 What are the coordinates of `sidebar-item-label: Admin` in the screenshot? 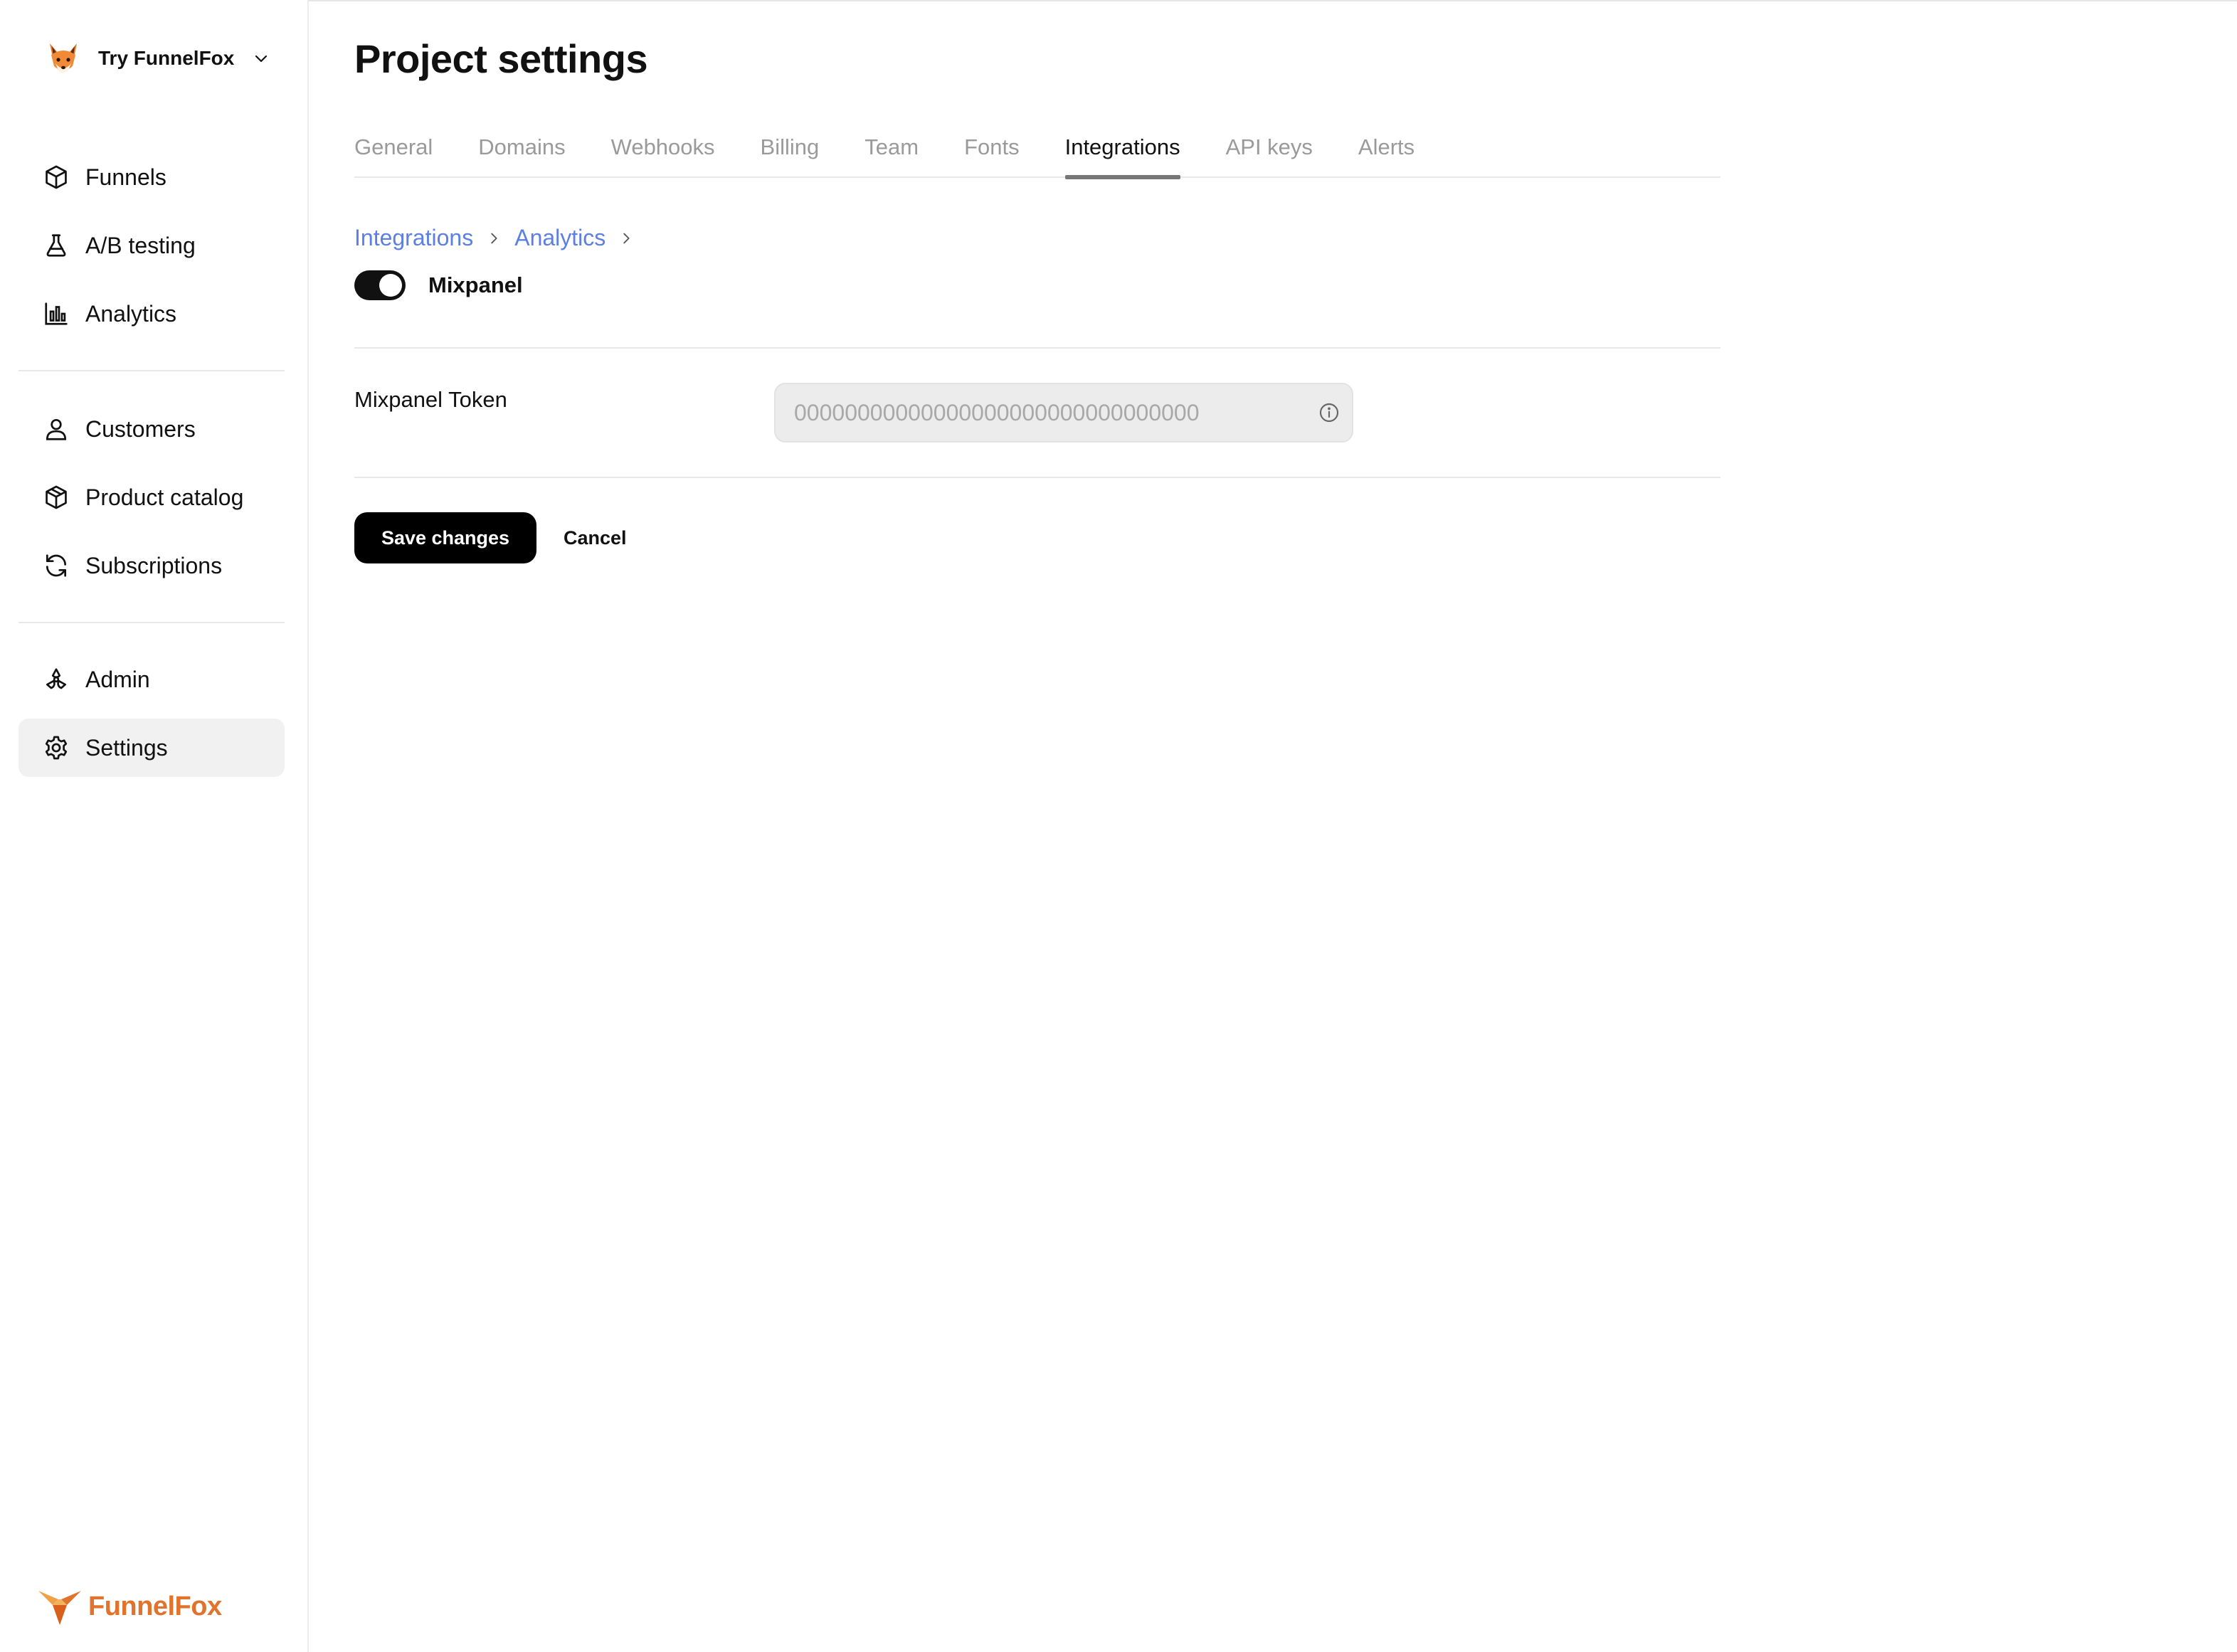 It's located at (117, 679).